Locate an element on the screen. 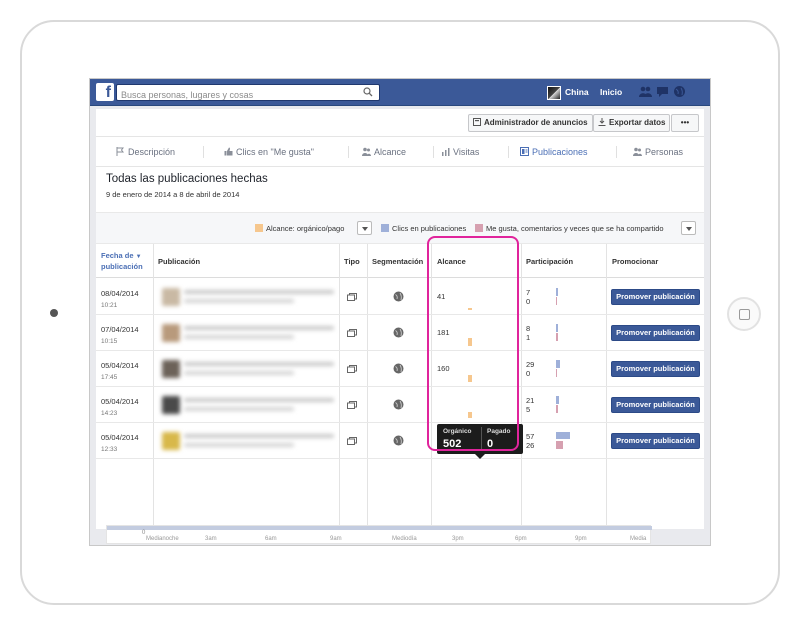  engagement-clicks-value: 57 is located at coordinates (530, 436).